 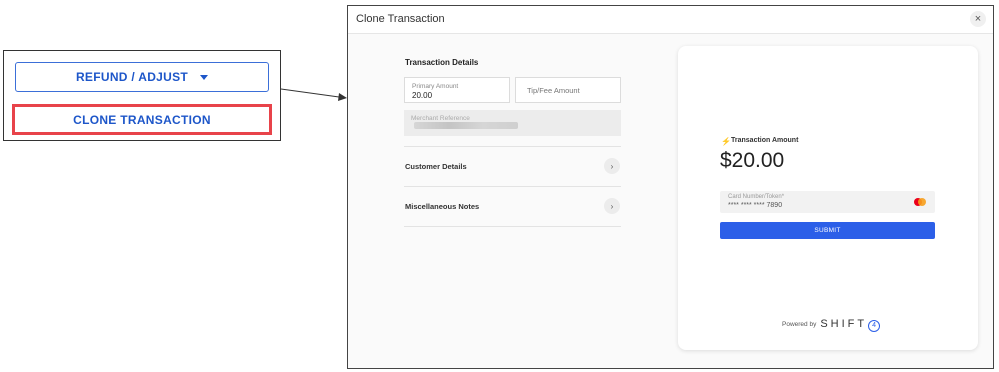 What do you see at coordinates (799, 325) in the screenshot?
I see `powered-by-label: Powered by` at bounding box center [799, 325].